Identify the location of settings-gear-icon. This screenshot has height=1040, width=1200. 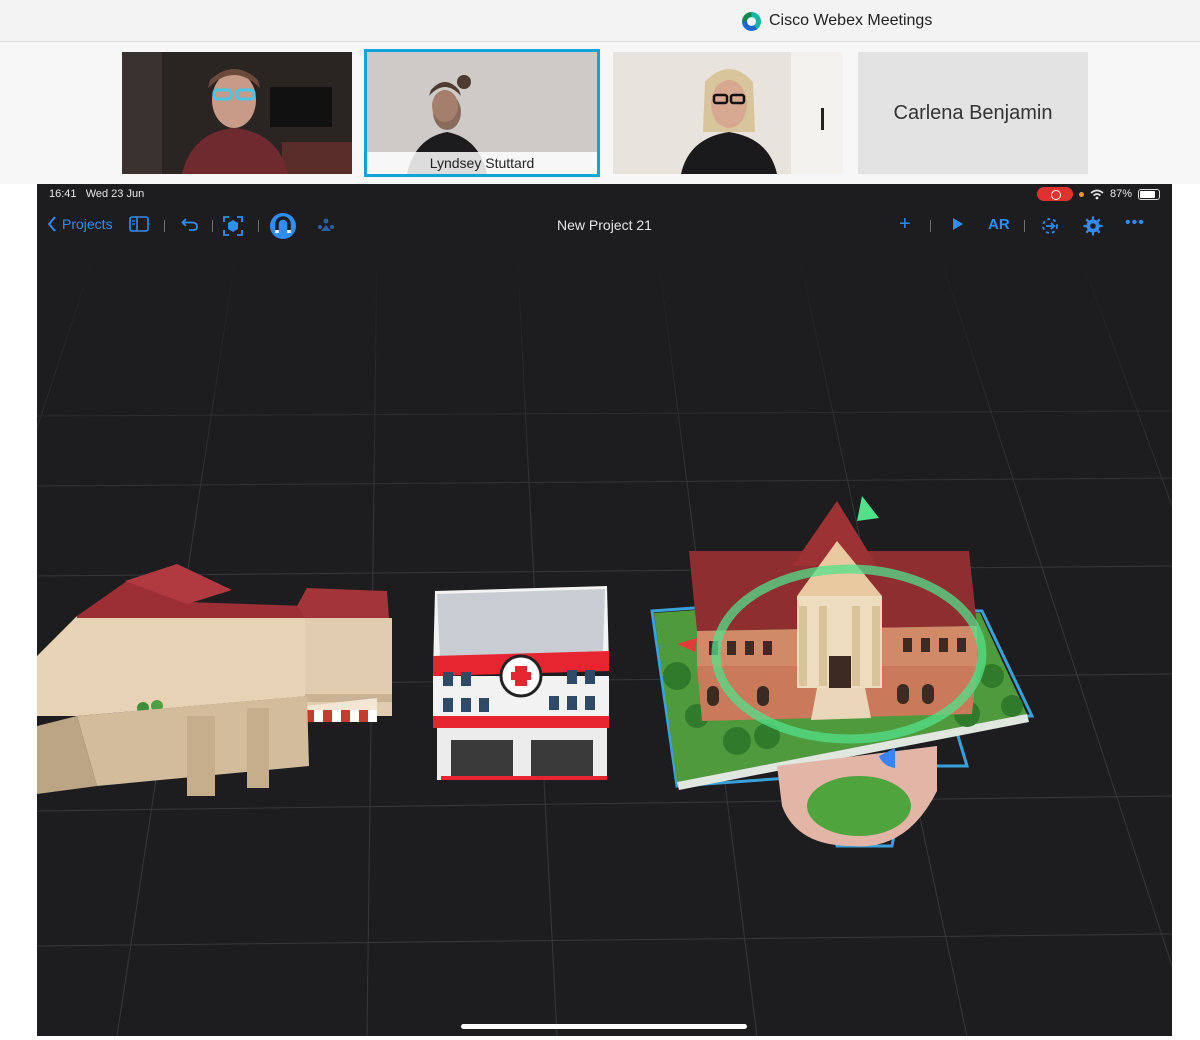
(1093, 226).